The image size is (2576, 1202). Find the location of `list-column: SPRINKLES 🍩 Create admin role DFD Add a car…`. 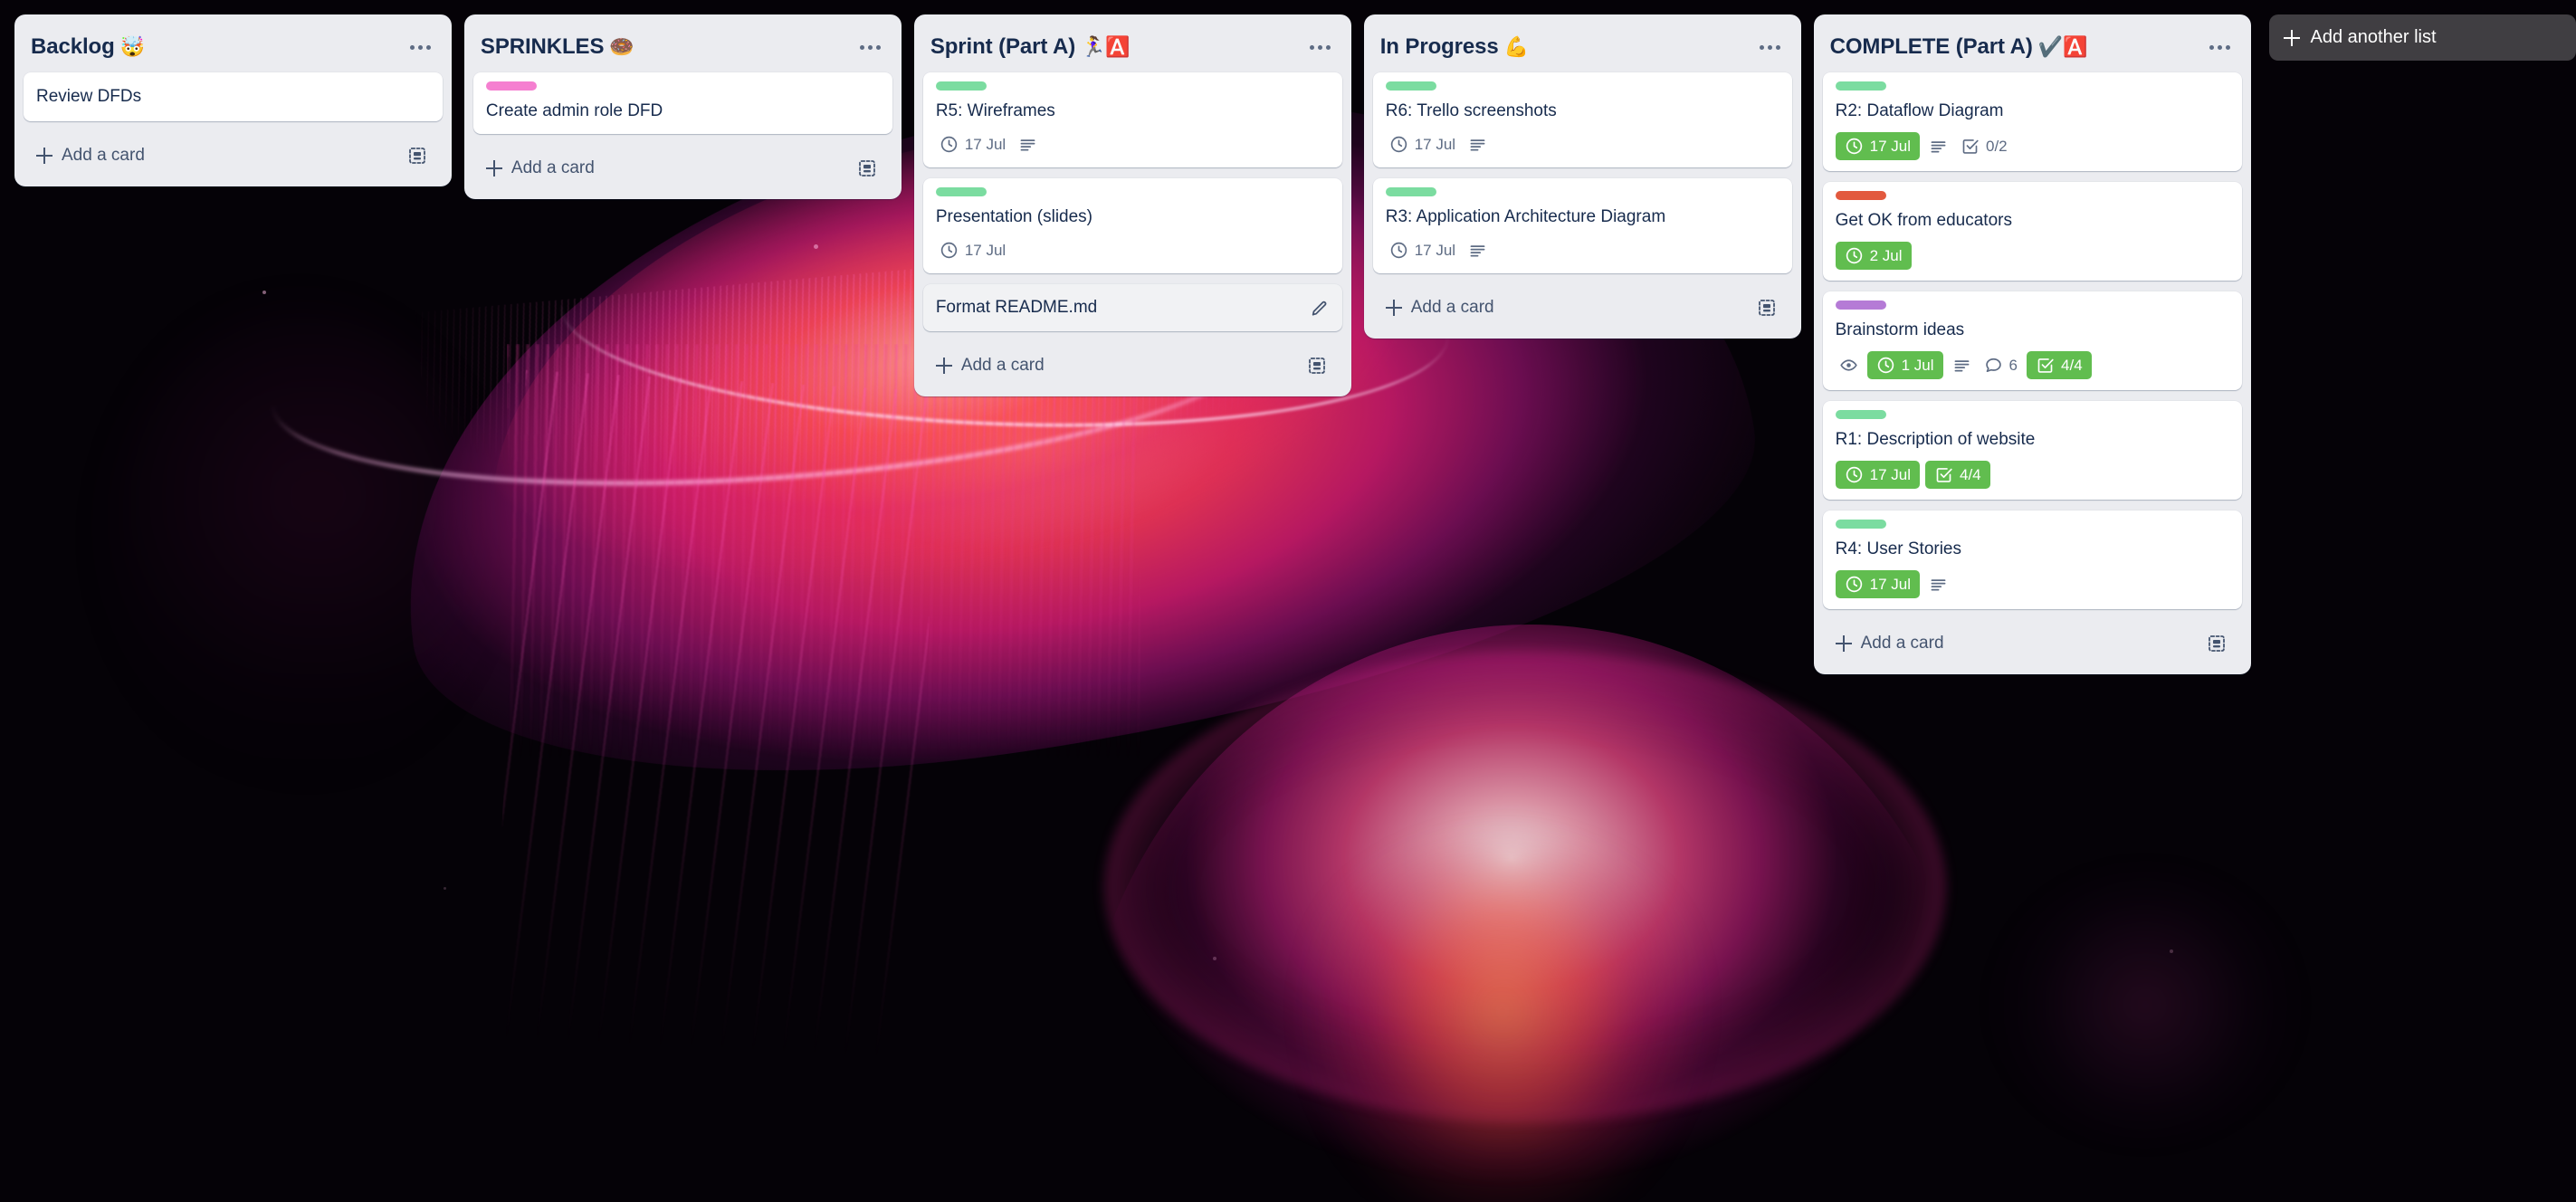

list-column: SPRINKLES 🍩 Create admin role DFD Add a car… is located at coordinates (683, 106).